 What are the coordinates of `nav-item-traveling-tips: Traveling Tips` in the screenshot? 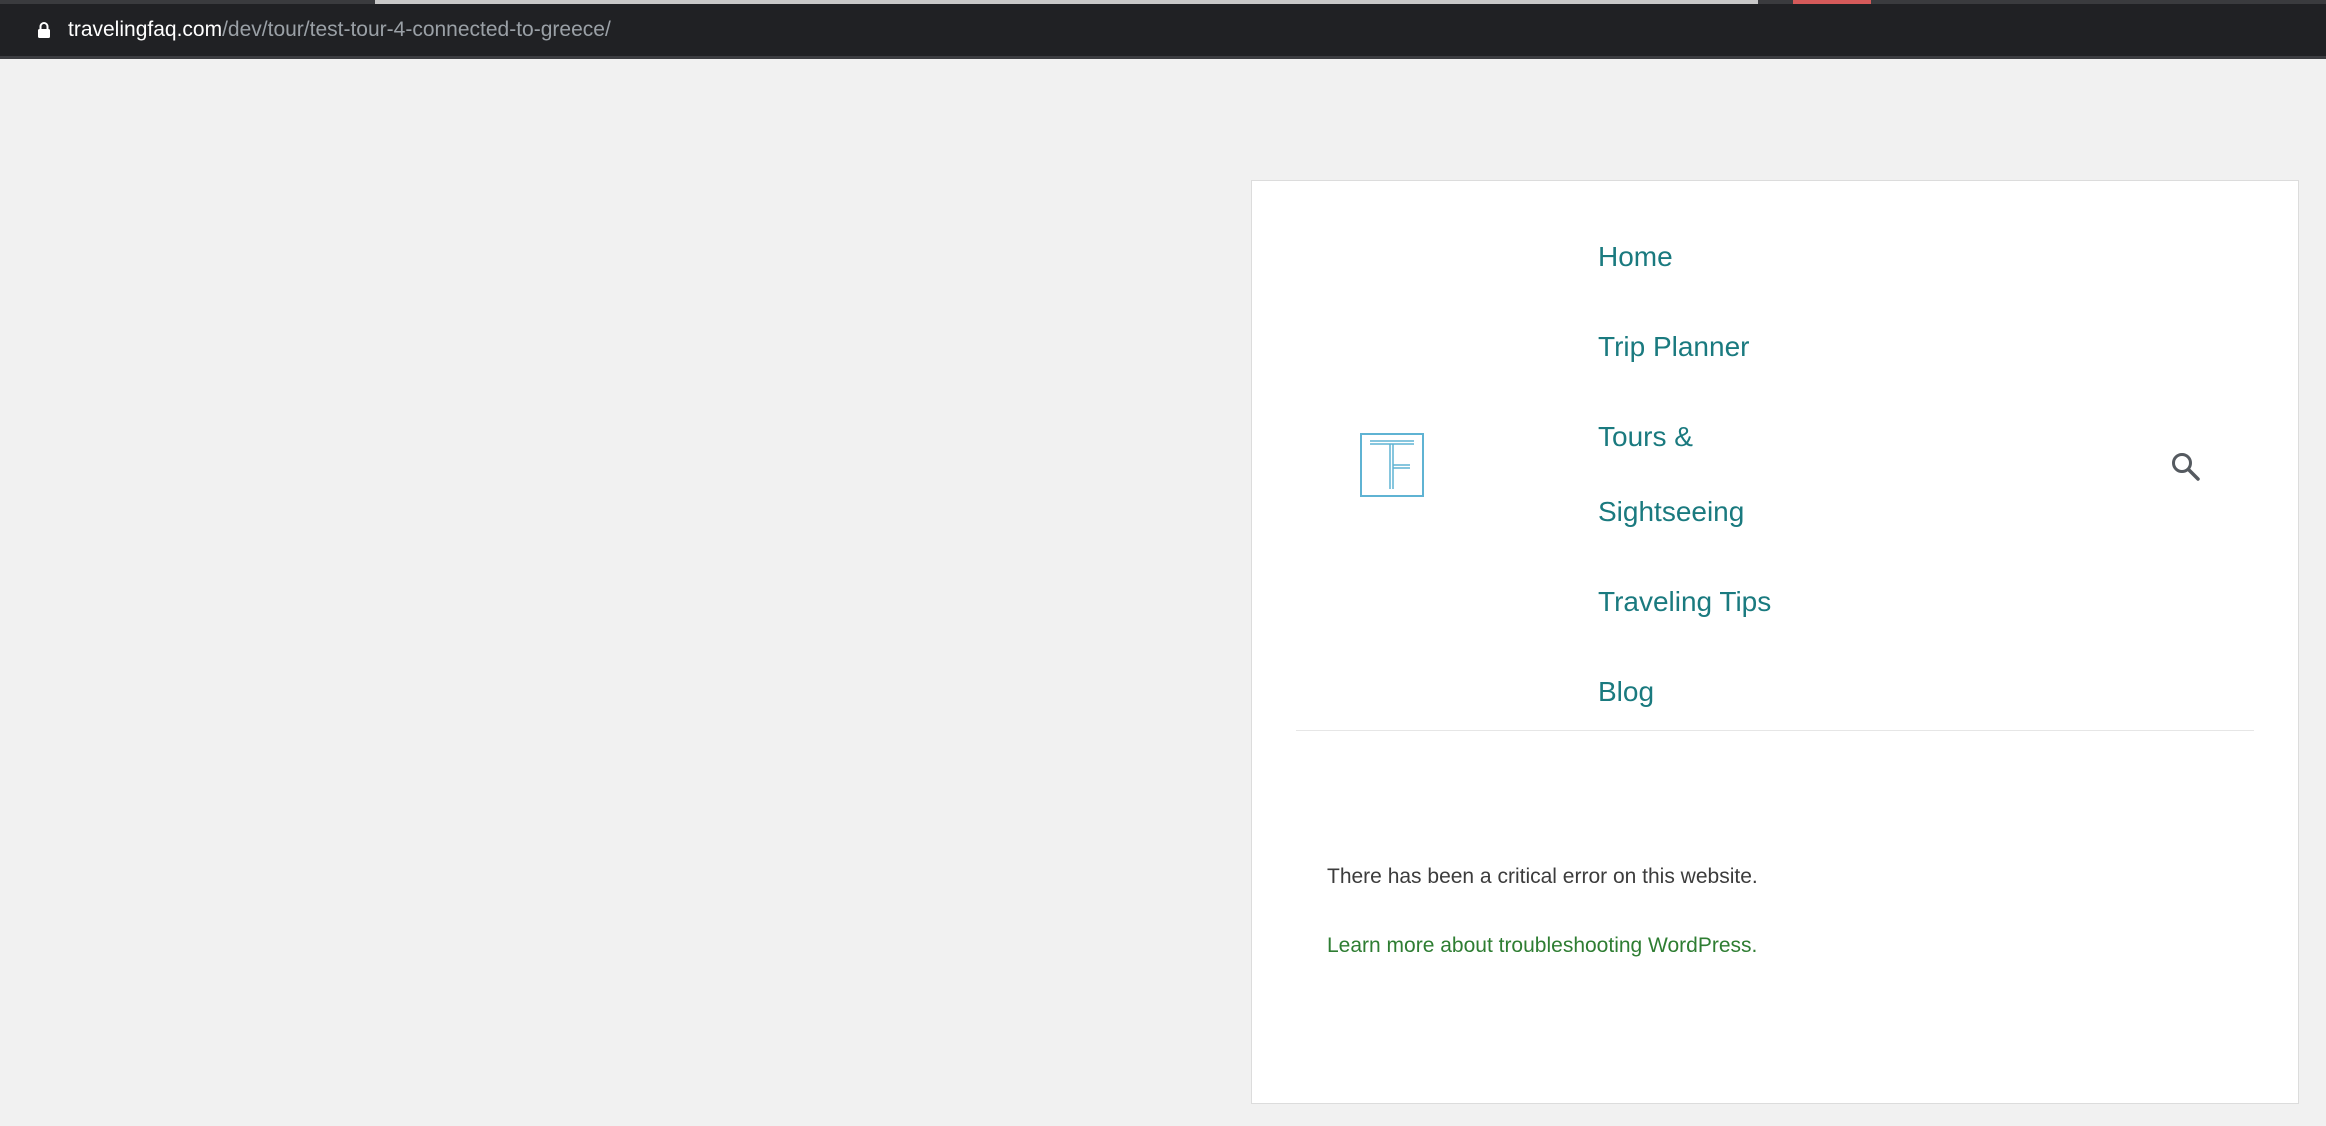 It's located at (1688, 601).